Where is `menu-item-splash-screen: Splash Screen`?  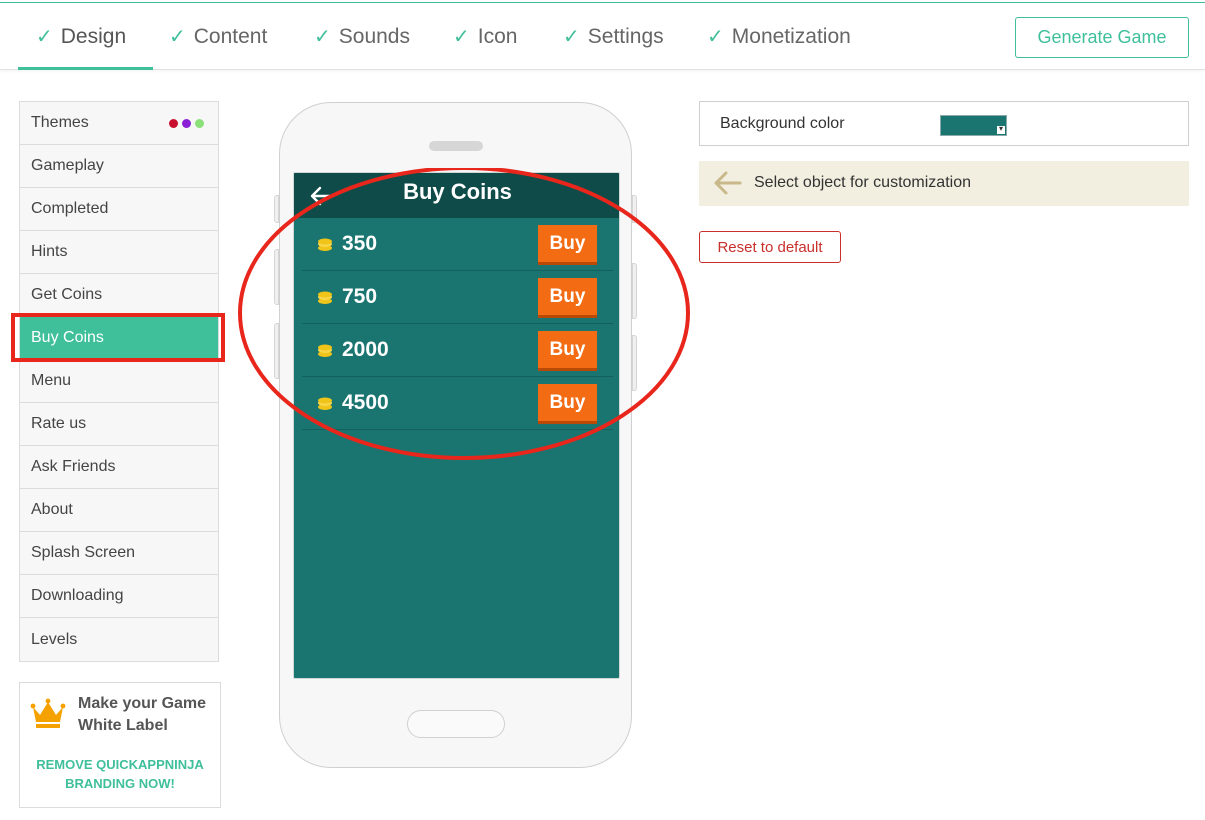
menu-item-splash-screen: Splash Screen is located at coordinates (119, 553).